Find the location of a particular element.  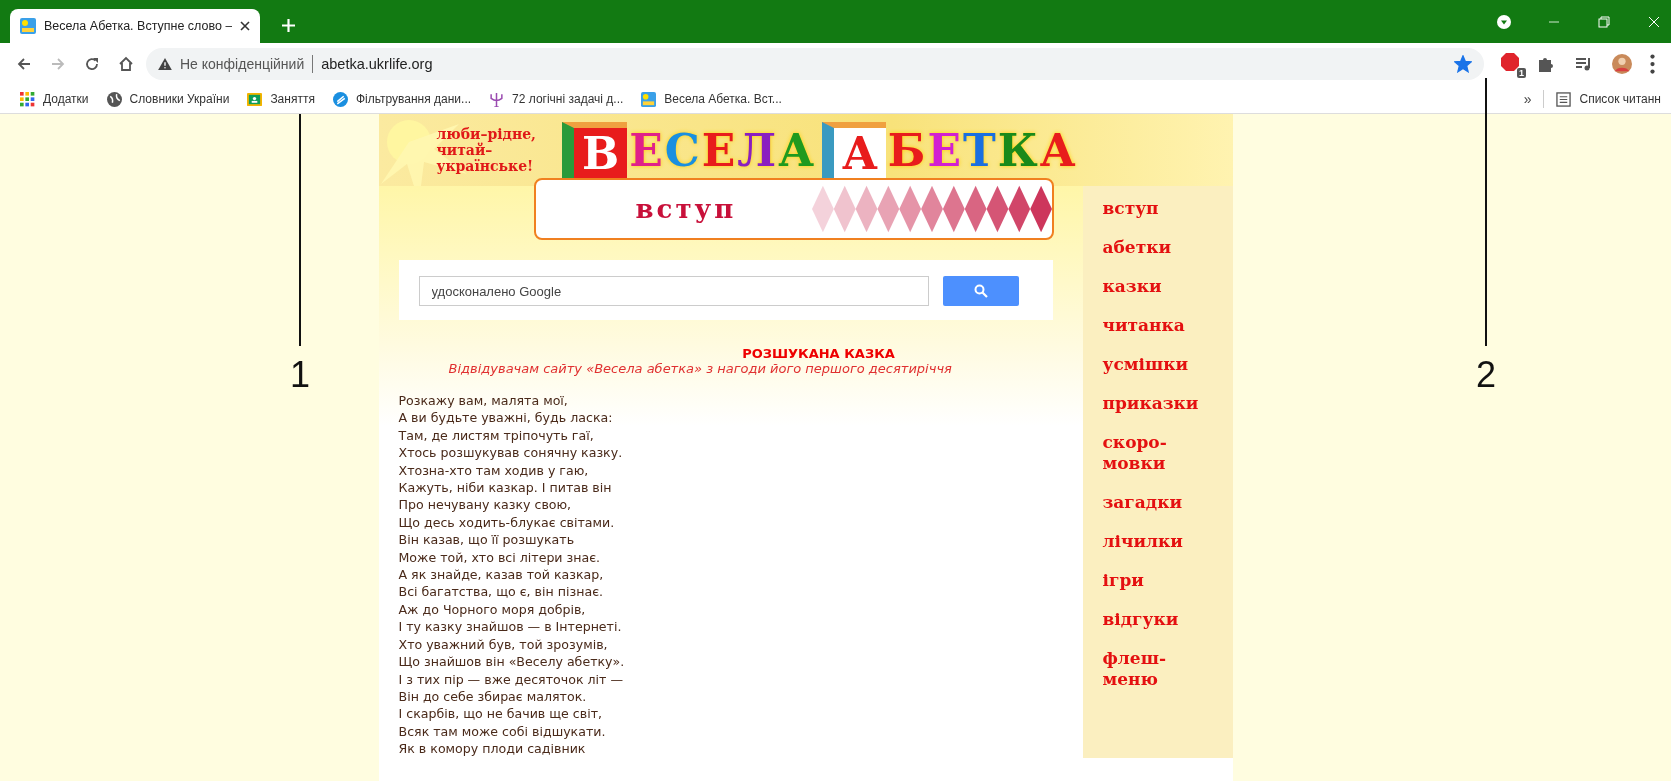

poem-line: А як знайде, казав той казкар, is located at coordinates (501, 575).